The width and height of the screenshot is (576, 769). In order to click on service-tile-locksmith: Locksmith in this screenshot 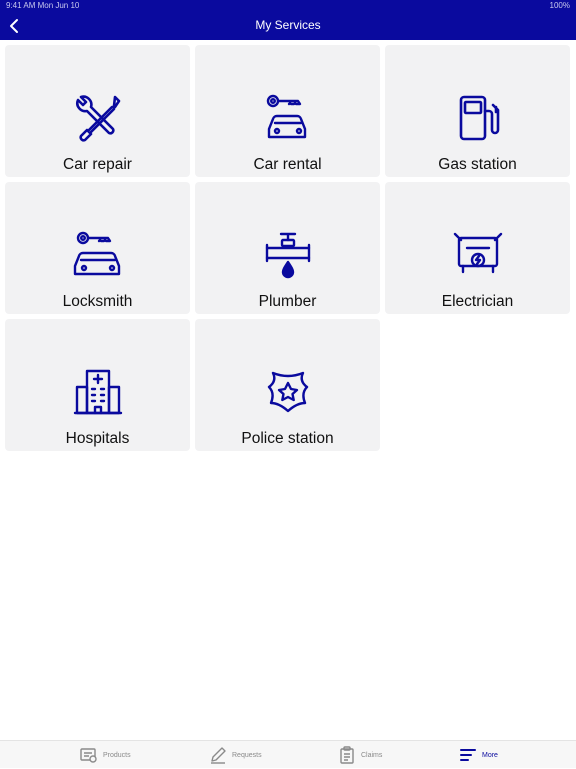, I will do `click(97, 248)`.